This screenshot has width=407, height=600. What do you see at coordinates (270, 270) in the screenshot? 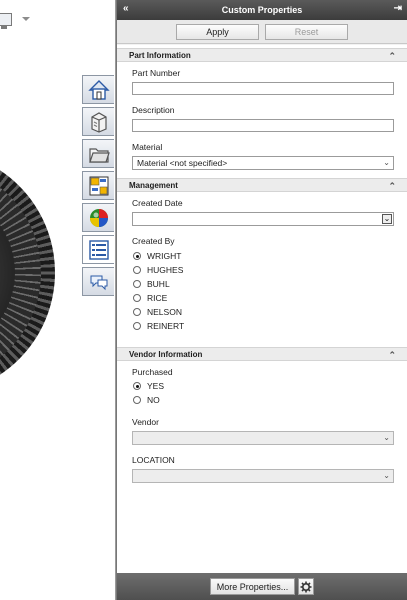
I see `created-by-option-hughes: HUGHES` at bounding box center [270, 270].